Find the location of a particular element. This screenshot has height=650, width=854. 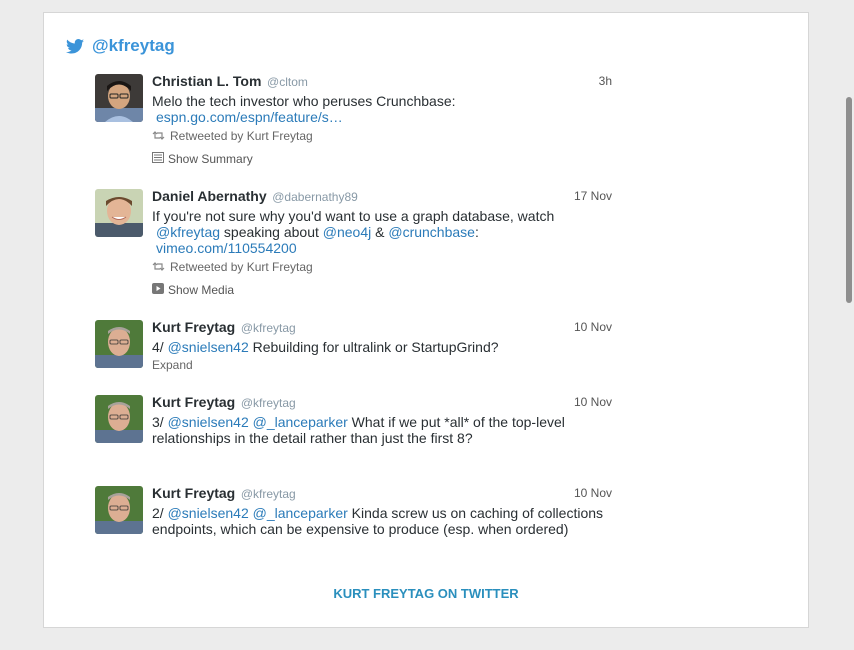

tweet-link: vimeo.com/110554200 is located at coordinates (226, 248).